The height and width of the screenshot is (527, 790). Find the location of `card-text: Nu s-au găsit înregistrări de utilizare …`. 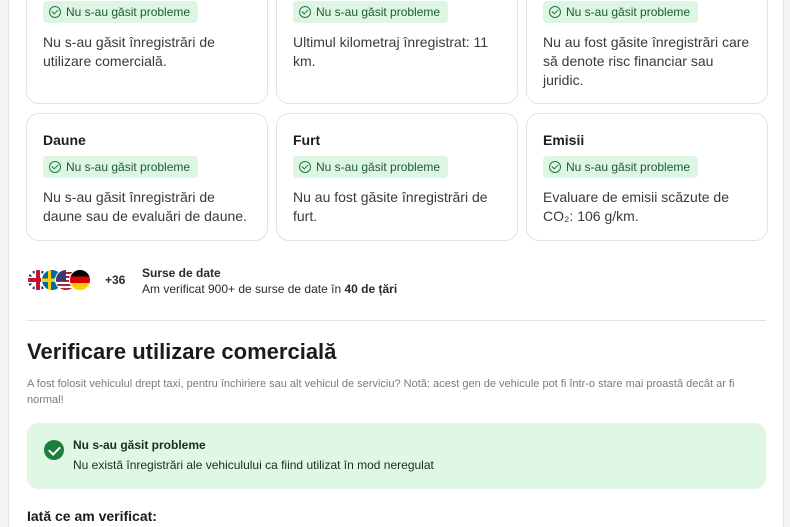

card-text: Nu s-au găsit înregistrări de utilizare … is located at coordinates (129, 51).